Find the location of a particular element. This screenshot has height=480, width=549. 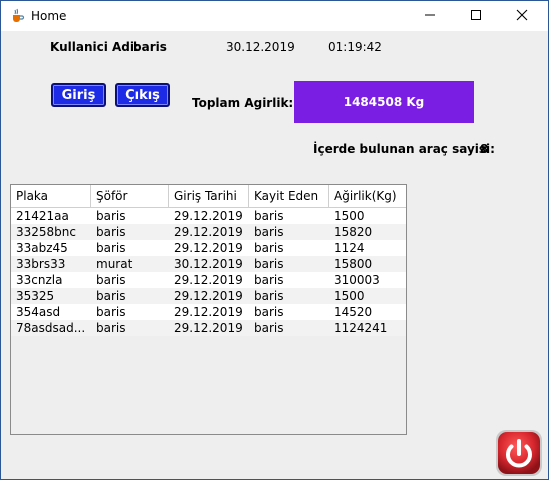

cell-plate: 354asd is located at coordinates (38, 312).